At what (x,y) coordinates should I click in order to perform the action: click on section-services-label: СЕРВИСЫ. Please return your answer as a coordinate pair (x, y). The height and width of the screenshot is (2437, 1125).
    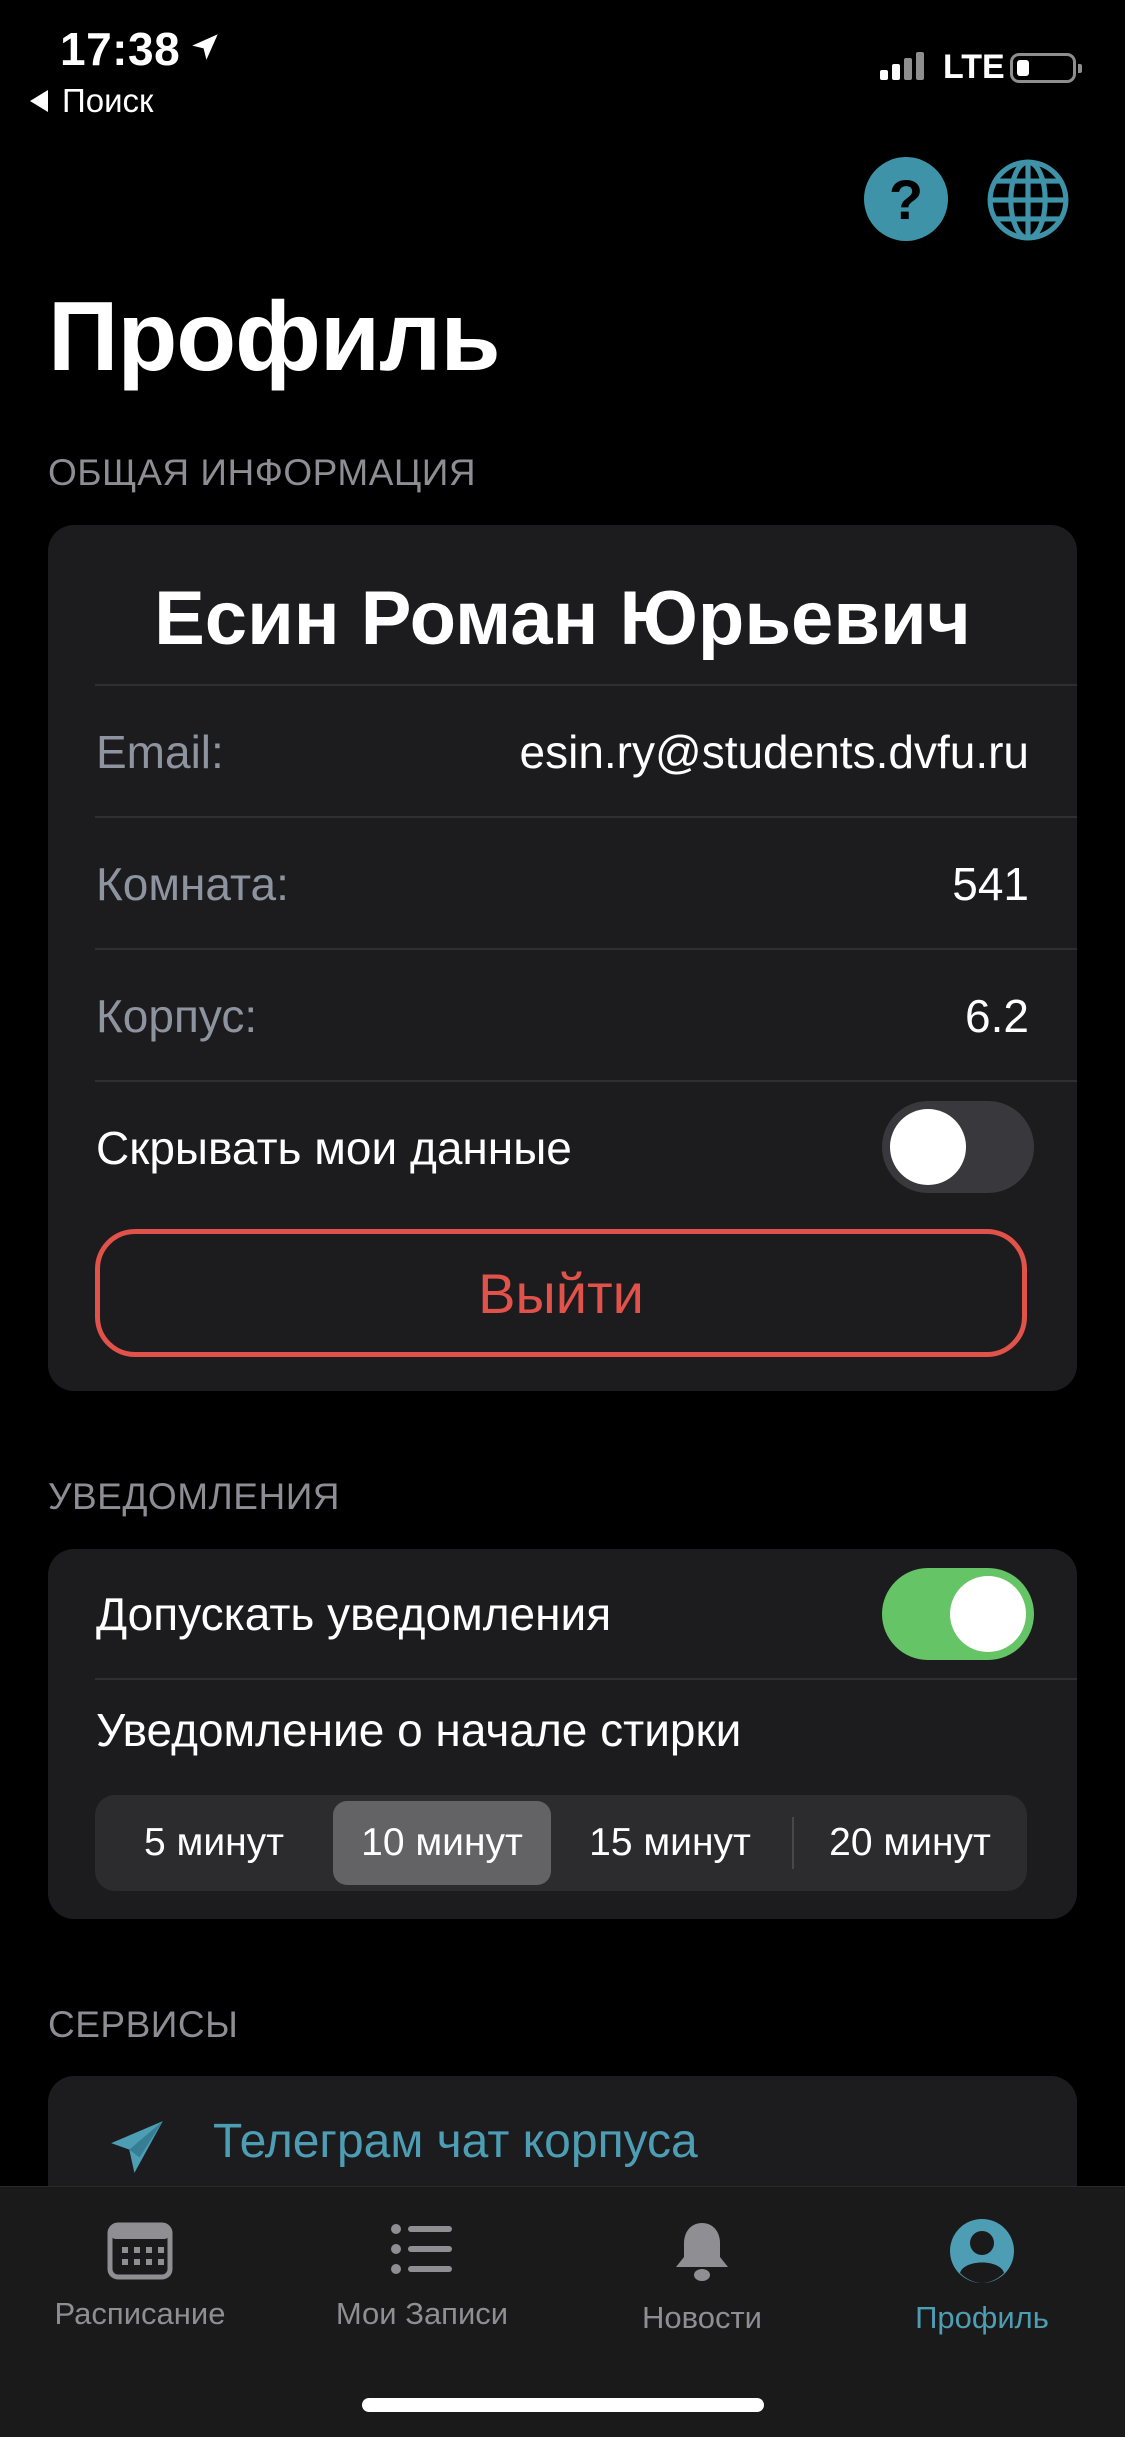
    Looking at the image, I should click on (143, 2024).